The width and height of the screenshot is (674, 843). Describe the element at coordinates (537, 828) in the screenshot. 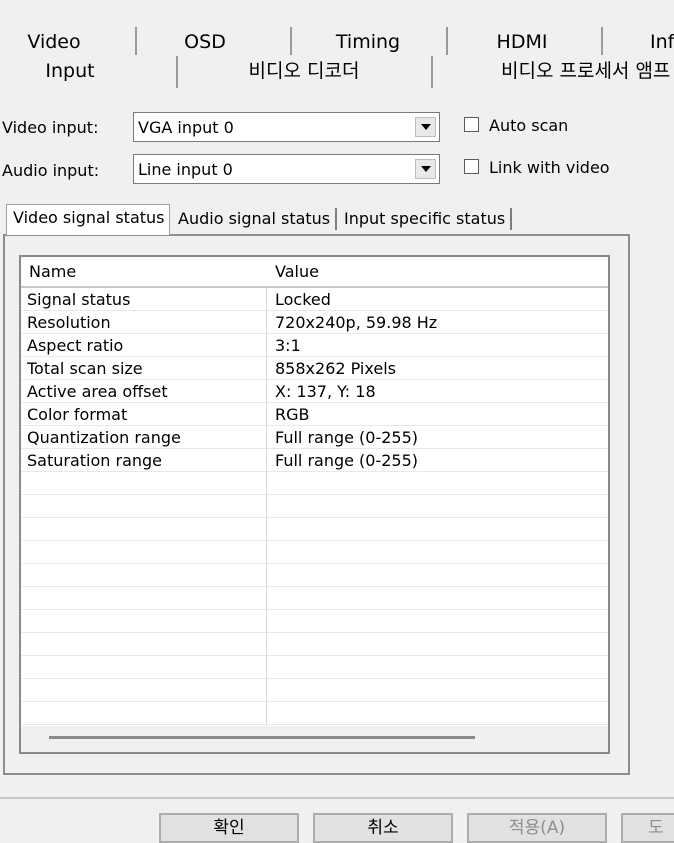

I see `apply-button: 적용(A)` at that location.